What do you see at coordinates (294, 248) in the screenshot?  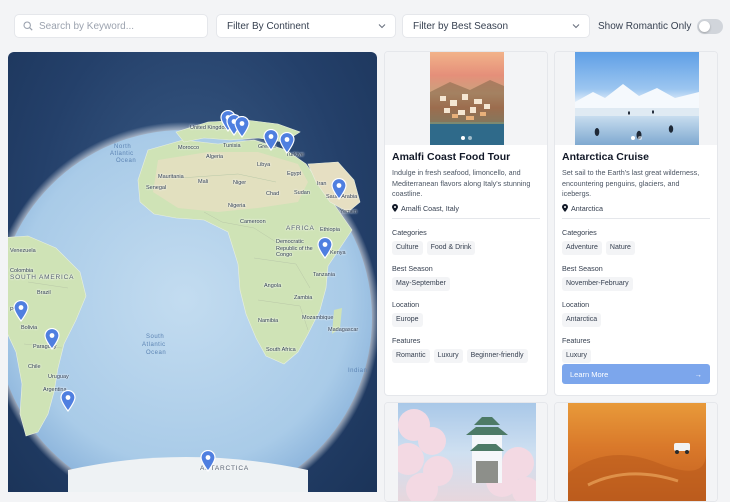 I see `map-label: Democratic Republic of the Congo` at bounding box center [294, 248].